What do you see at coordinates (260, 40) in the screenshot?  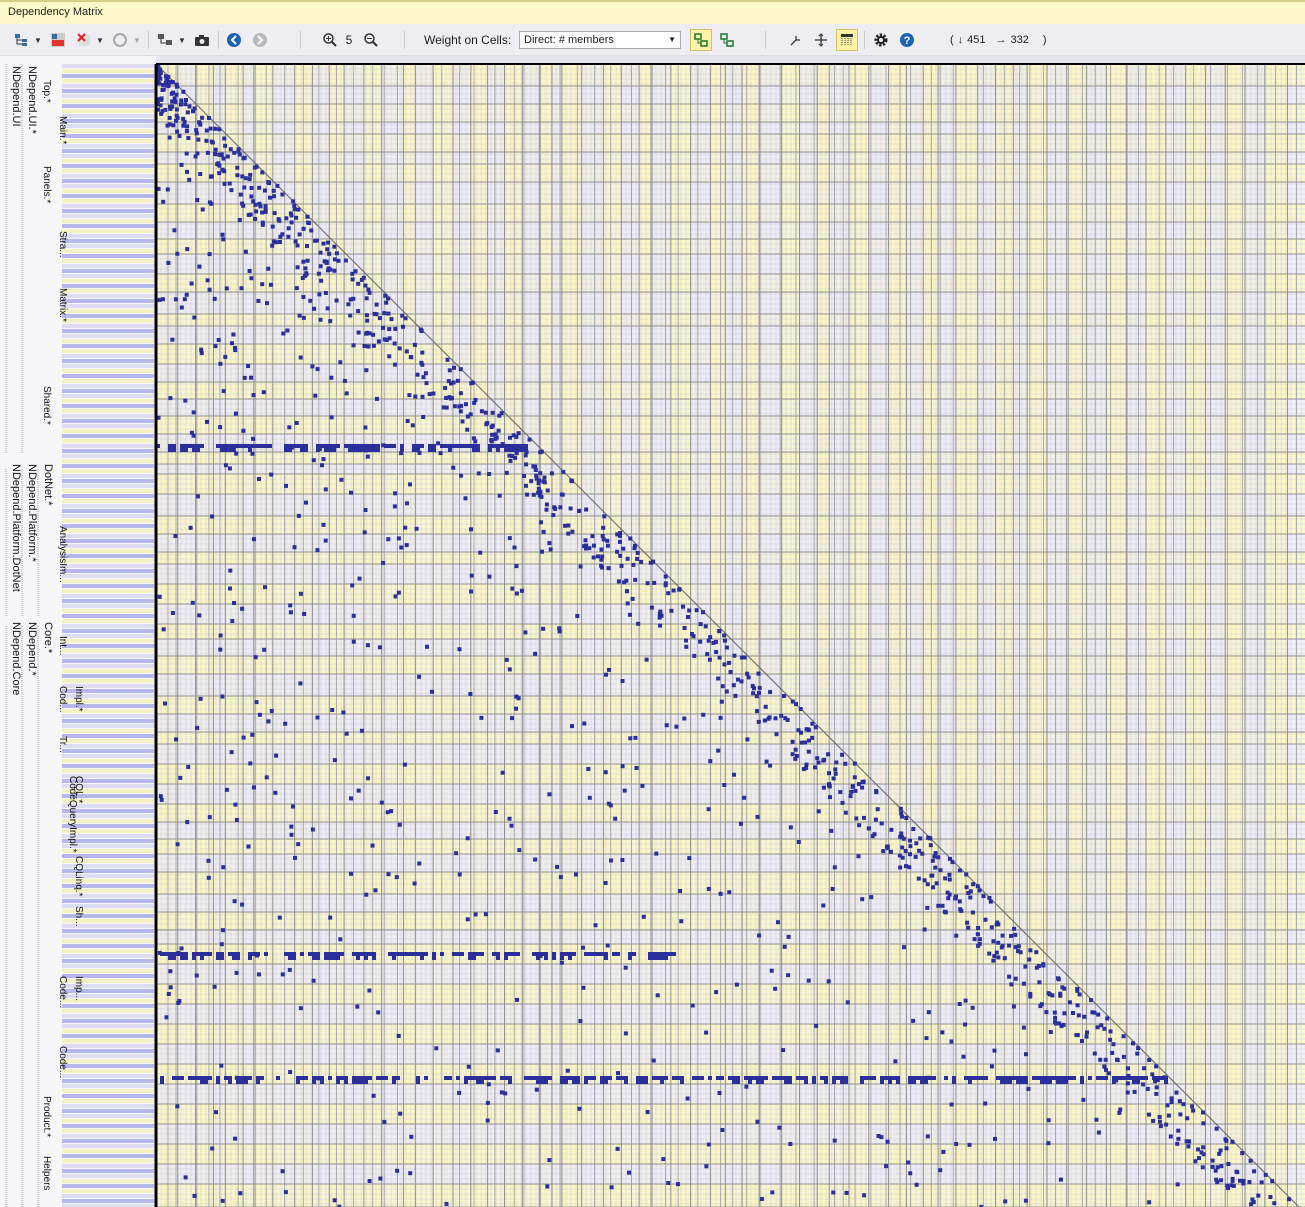 I see `forward-icon` at bounding box center [260, 40].